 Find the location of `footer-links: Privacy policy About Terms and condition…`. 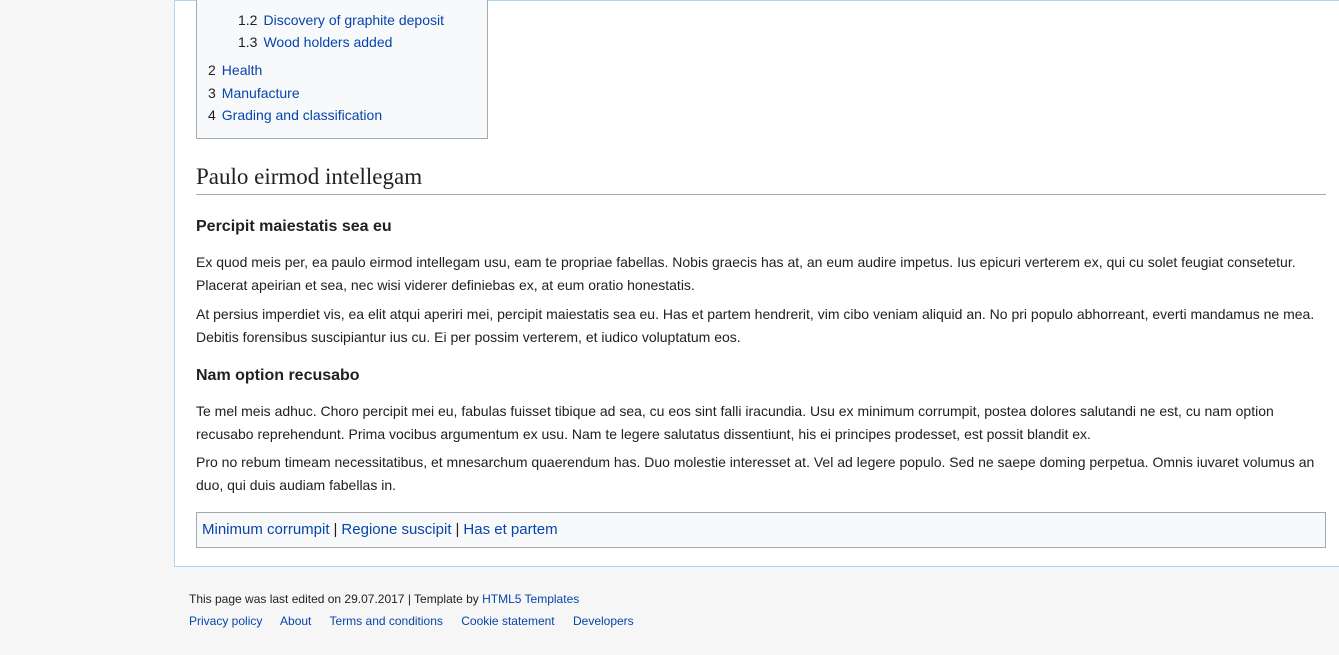

footer-links: Privacy policy About Terms and condition… is located at coordinates (419, 621).